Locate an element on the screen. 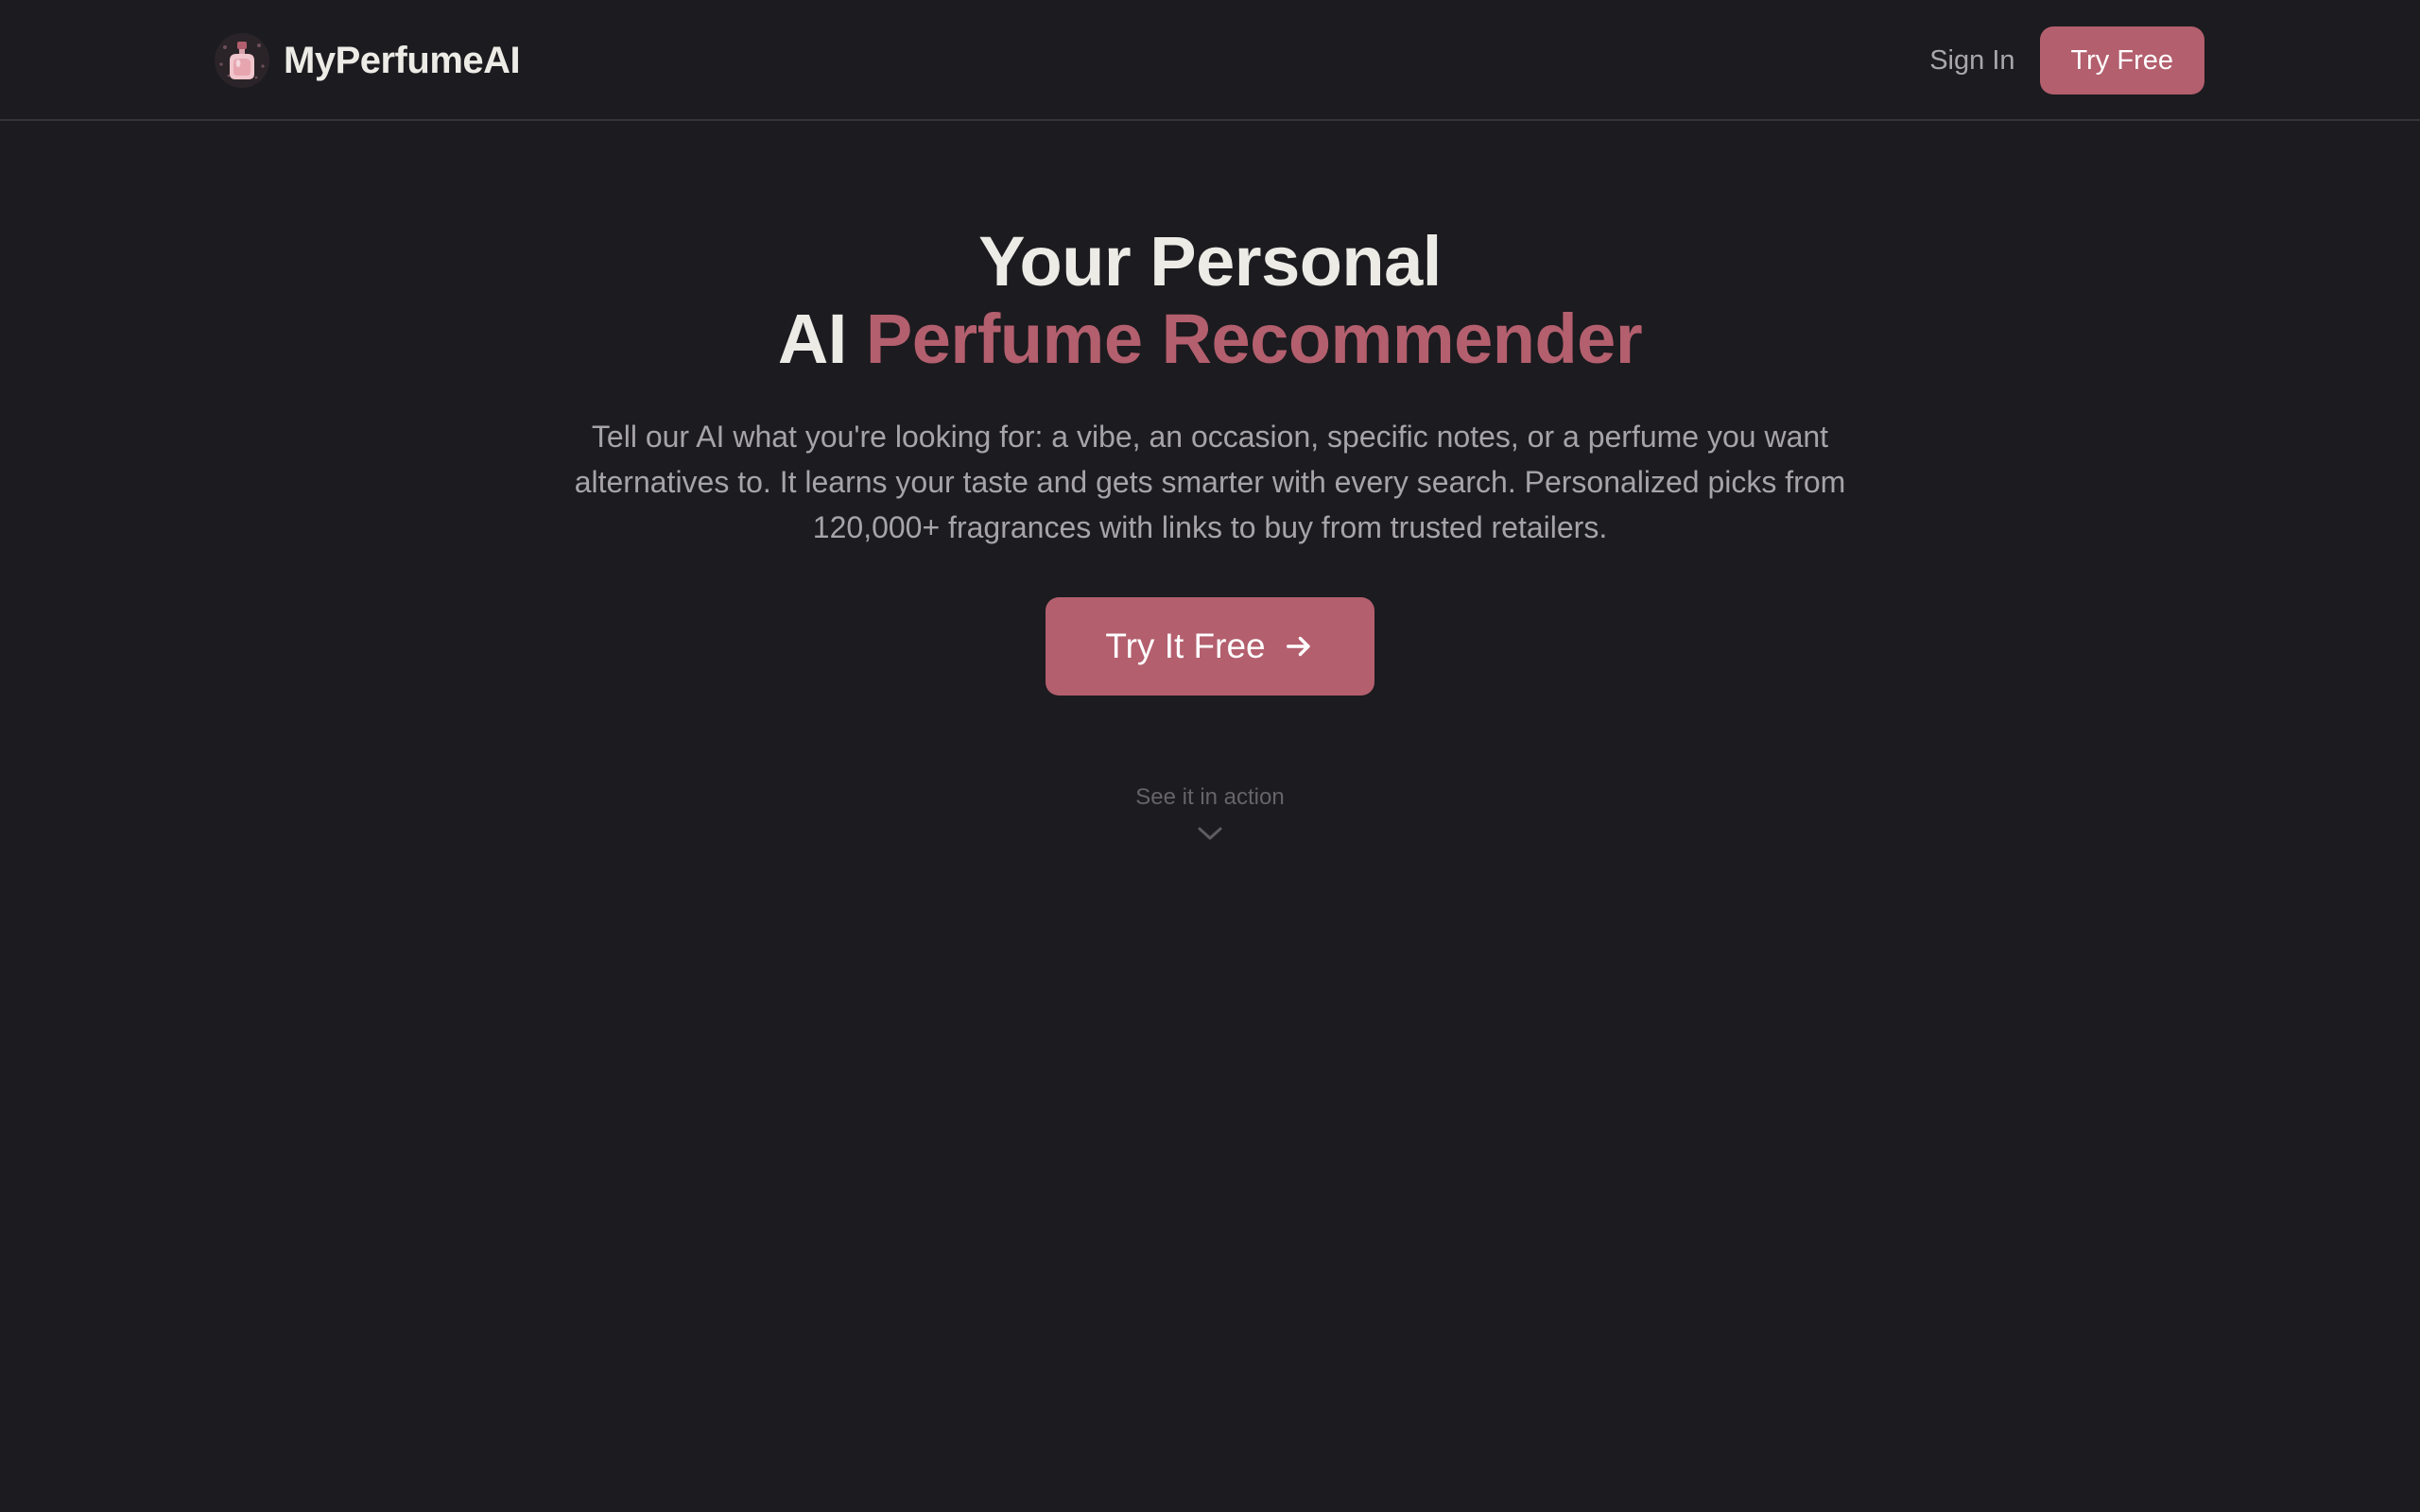  try-free-button: Try Free is located at coordinates (2121, 60).